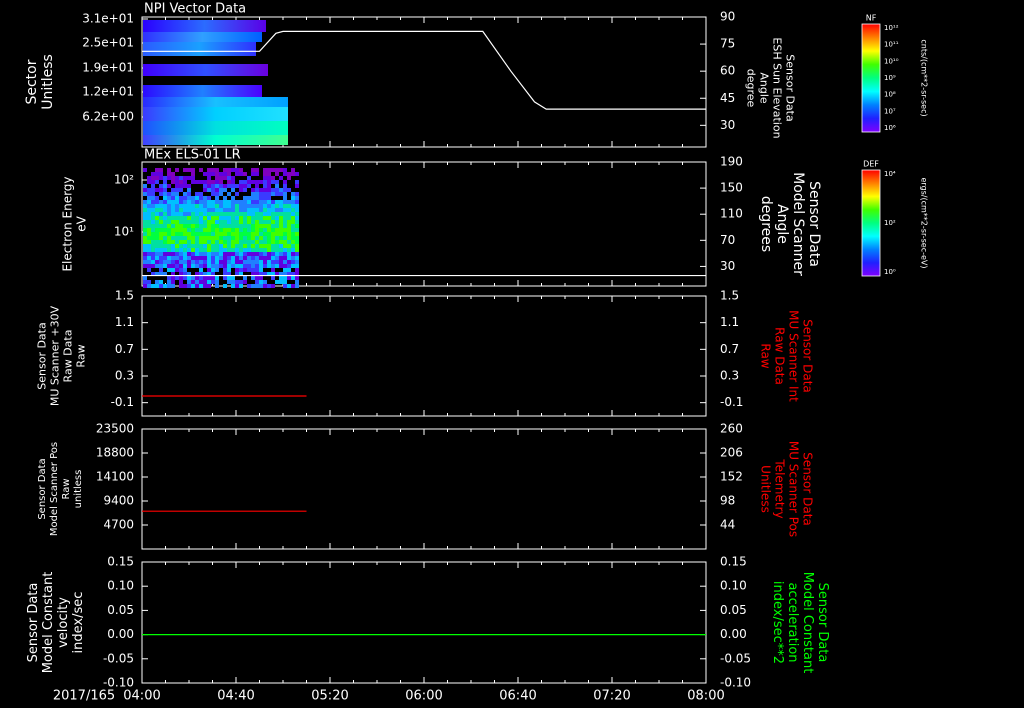 The width and height of the screenshot is (1024, 708). I want to click on panel-1-ytick-label: 6.2e+00, so click(108, 117).